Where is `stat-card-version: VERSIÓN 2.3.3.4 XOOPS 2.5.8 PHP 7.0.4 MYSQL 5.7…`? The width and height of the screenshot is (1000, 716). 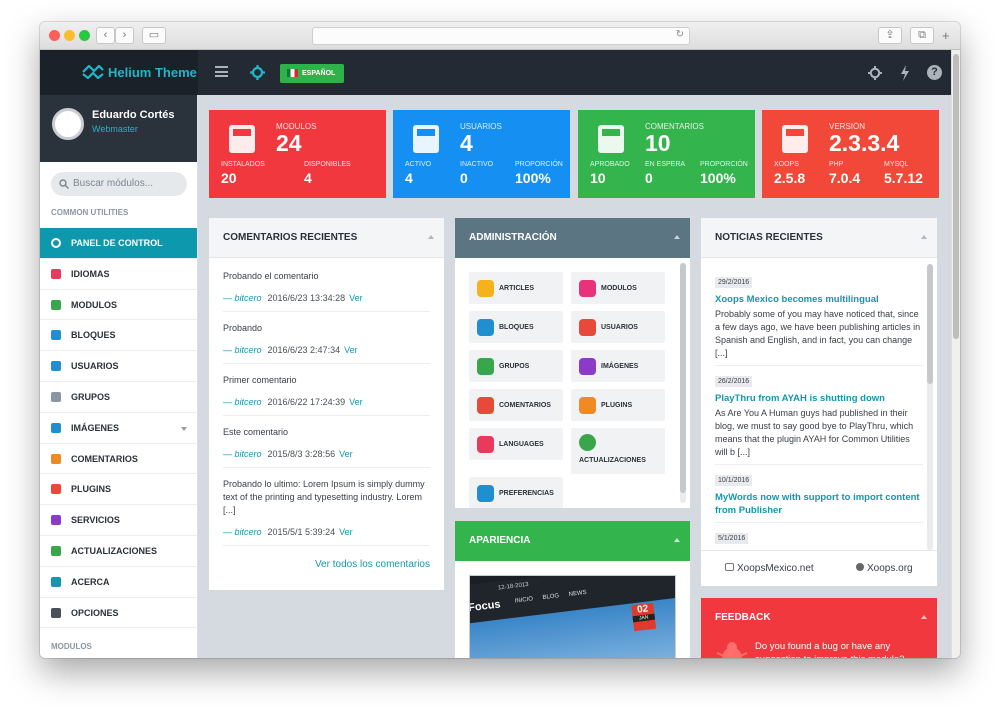
stat-card-version: VERSIÓN 2.3.3.4 XOOPS 2.5.8 PHP 7.0.4 MYSQL 5.7… is located at coordinates (850, 154).